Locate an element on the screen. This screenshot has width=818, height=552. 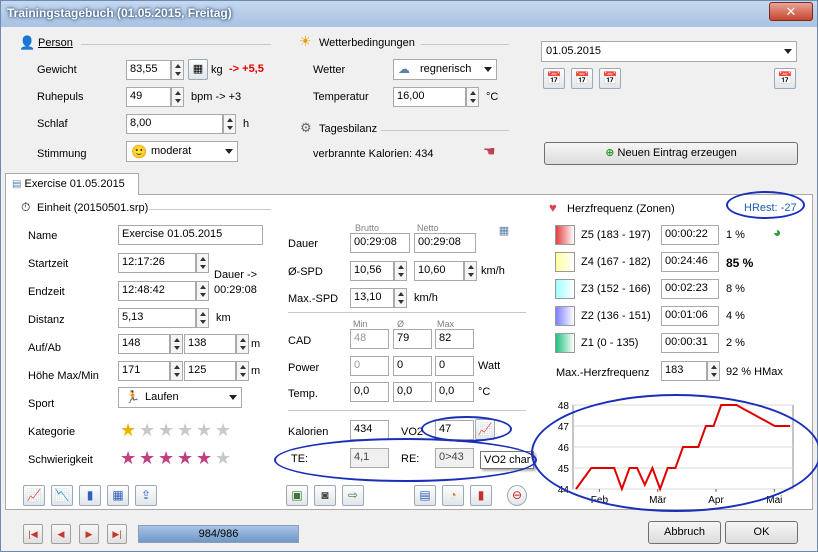
temperature-label: Temperatur is located at coordinates (341, 97).